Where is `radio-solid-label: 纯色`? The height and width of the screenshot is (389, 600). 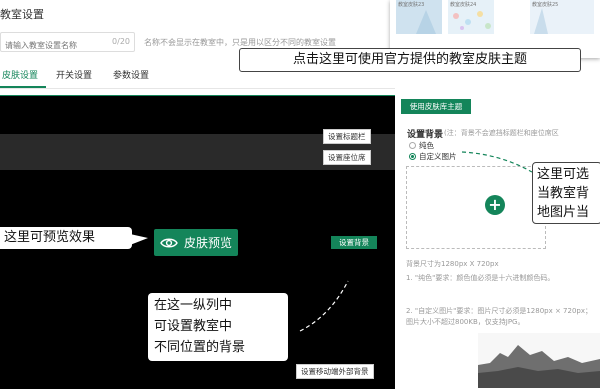 radio-solid-label: 纯色 is located at coordinates (426, 145).